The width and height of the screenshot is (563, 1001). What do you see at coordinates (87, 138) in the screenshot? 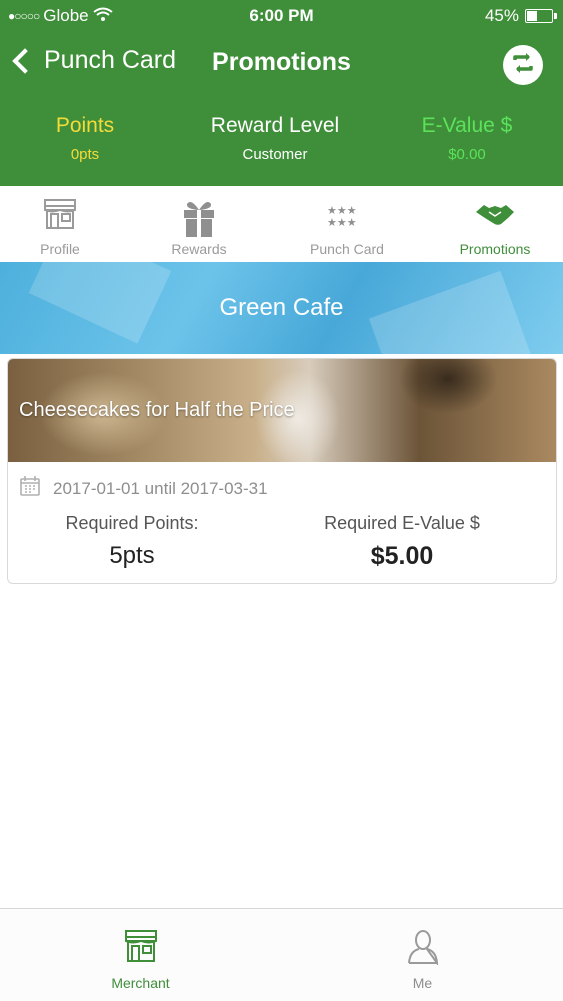
I see `points-stat: Points 0pts` at bounding box center [87, 138].